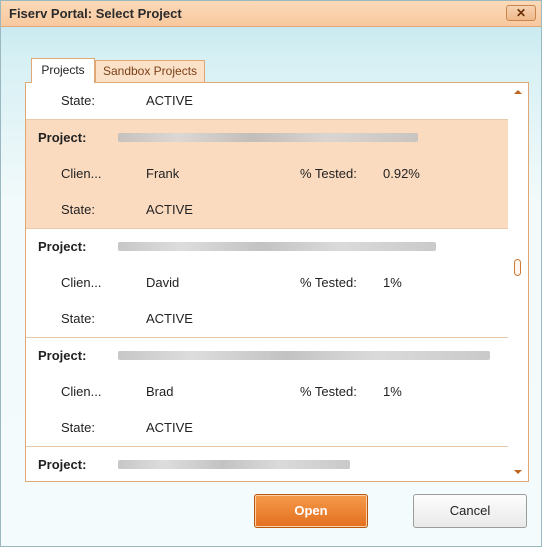  What do you see at coordinates (163, 173) in the screenshot?
I see `client-value: Frank` at bounding box center [163, 173].